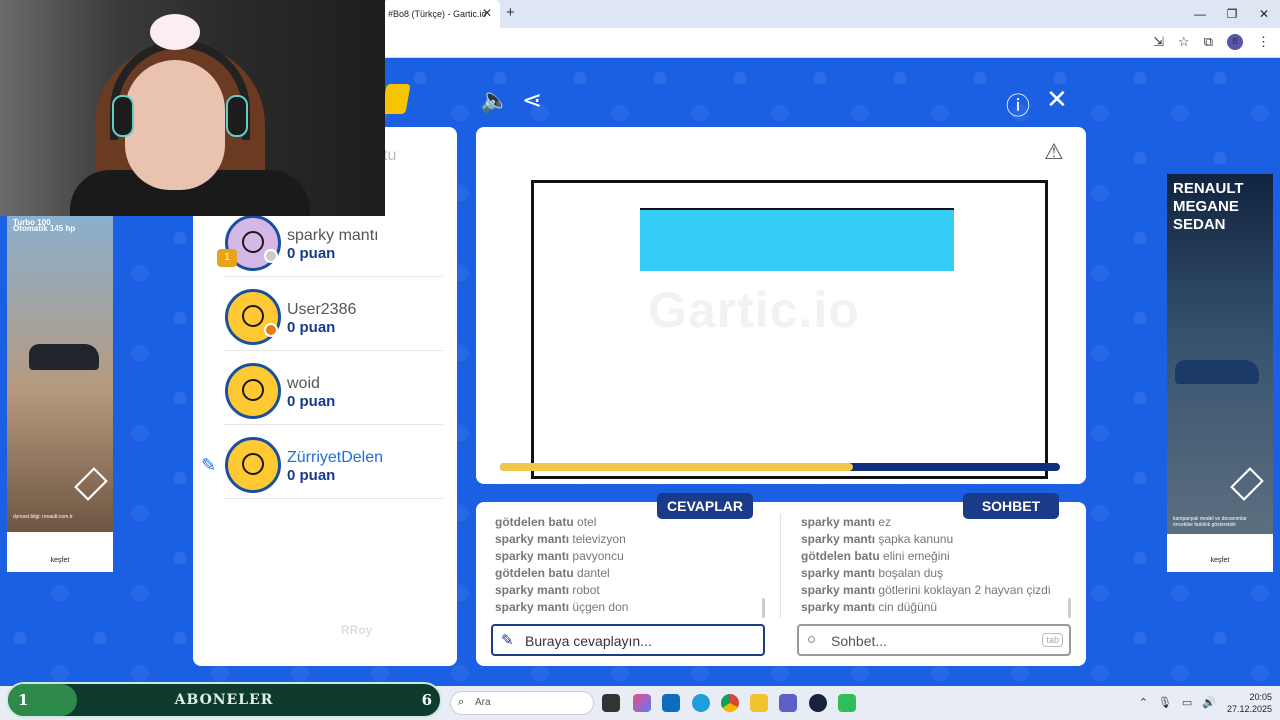 The height and width of the screenshot is (720, 1280). I want to click on chevron-up-icon: ⌃, so click(1143, 702).